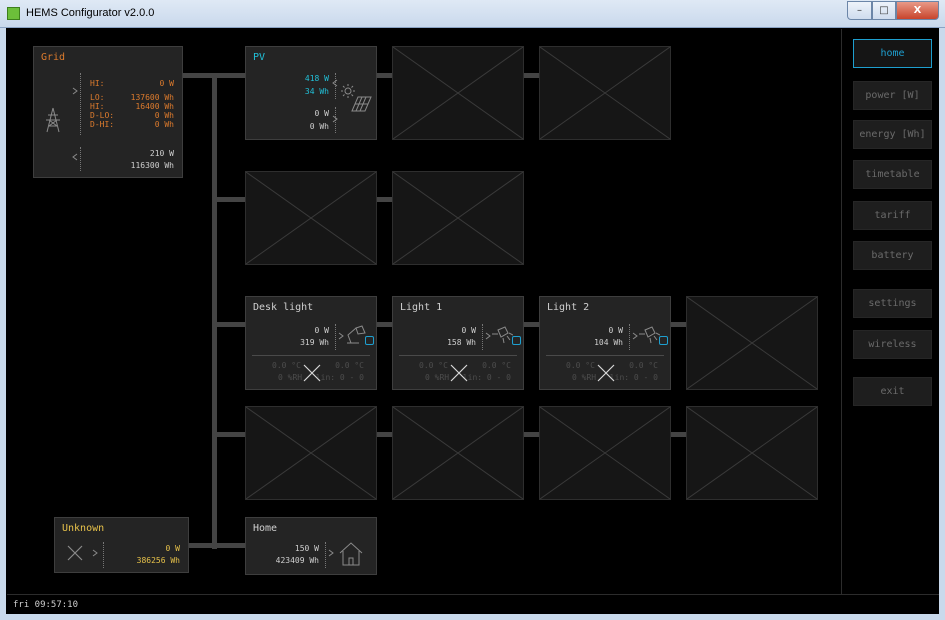 This screenshot has width=945, height=620. I want to click on pv-in-arrow-icon, so click(335, 119).